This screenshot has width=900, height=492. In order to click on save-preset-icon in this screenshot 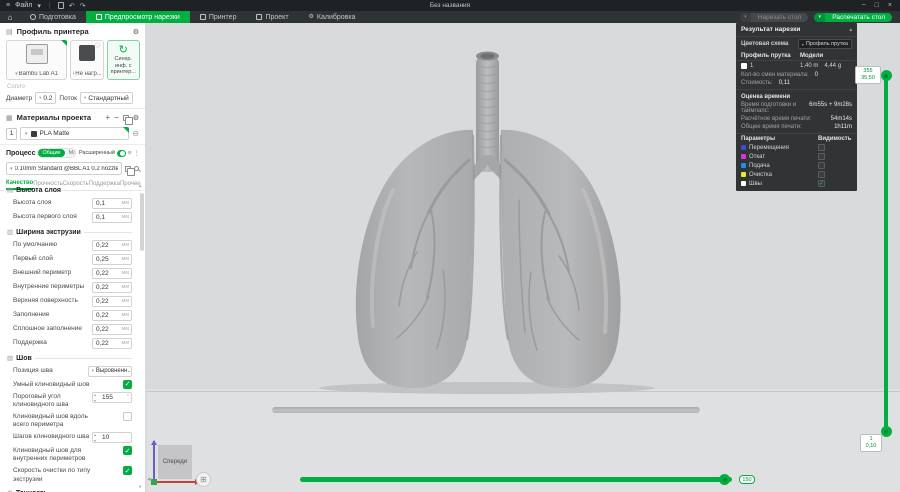, I will do `click(130, 170)`.